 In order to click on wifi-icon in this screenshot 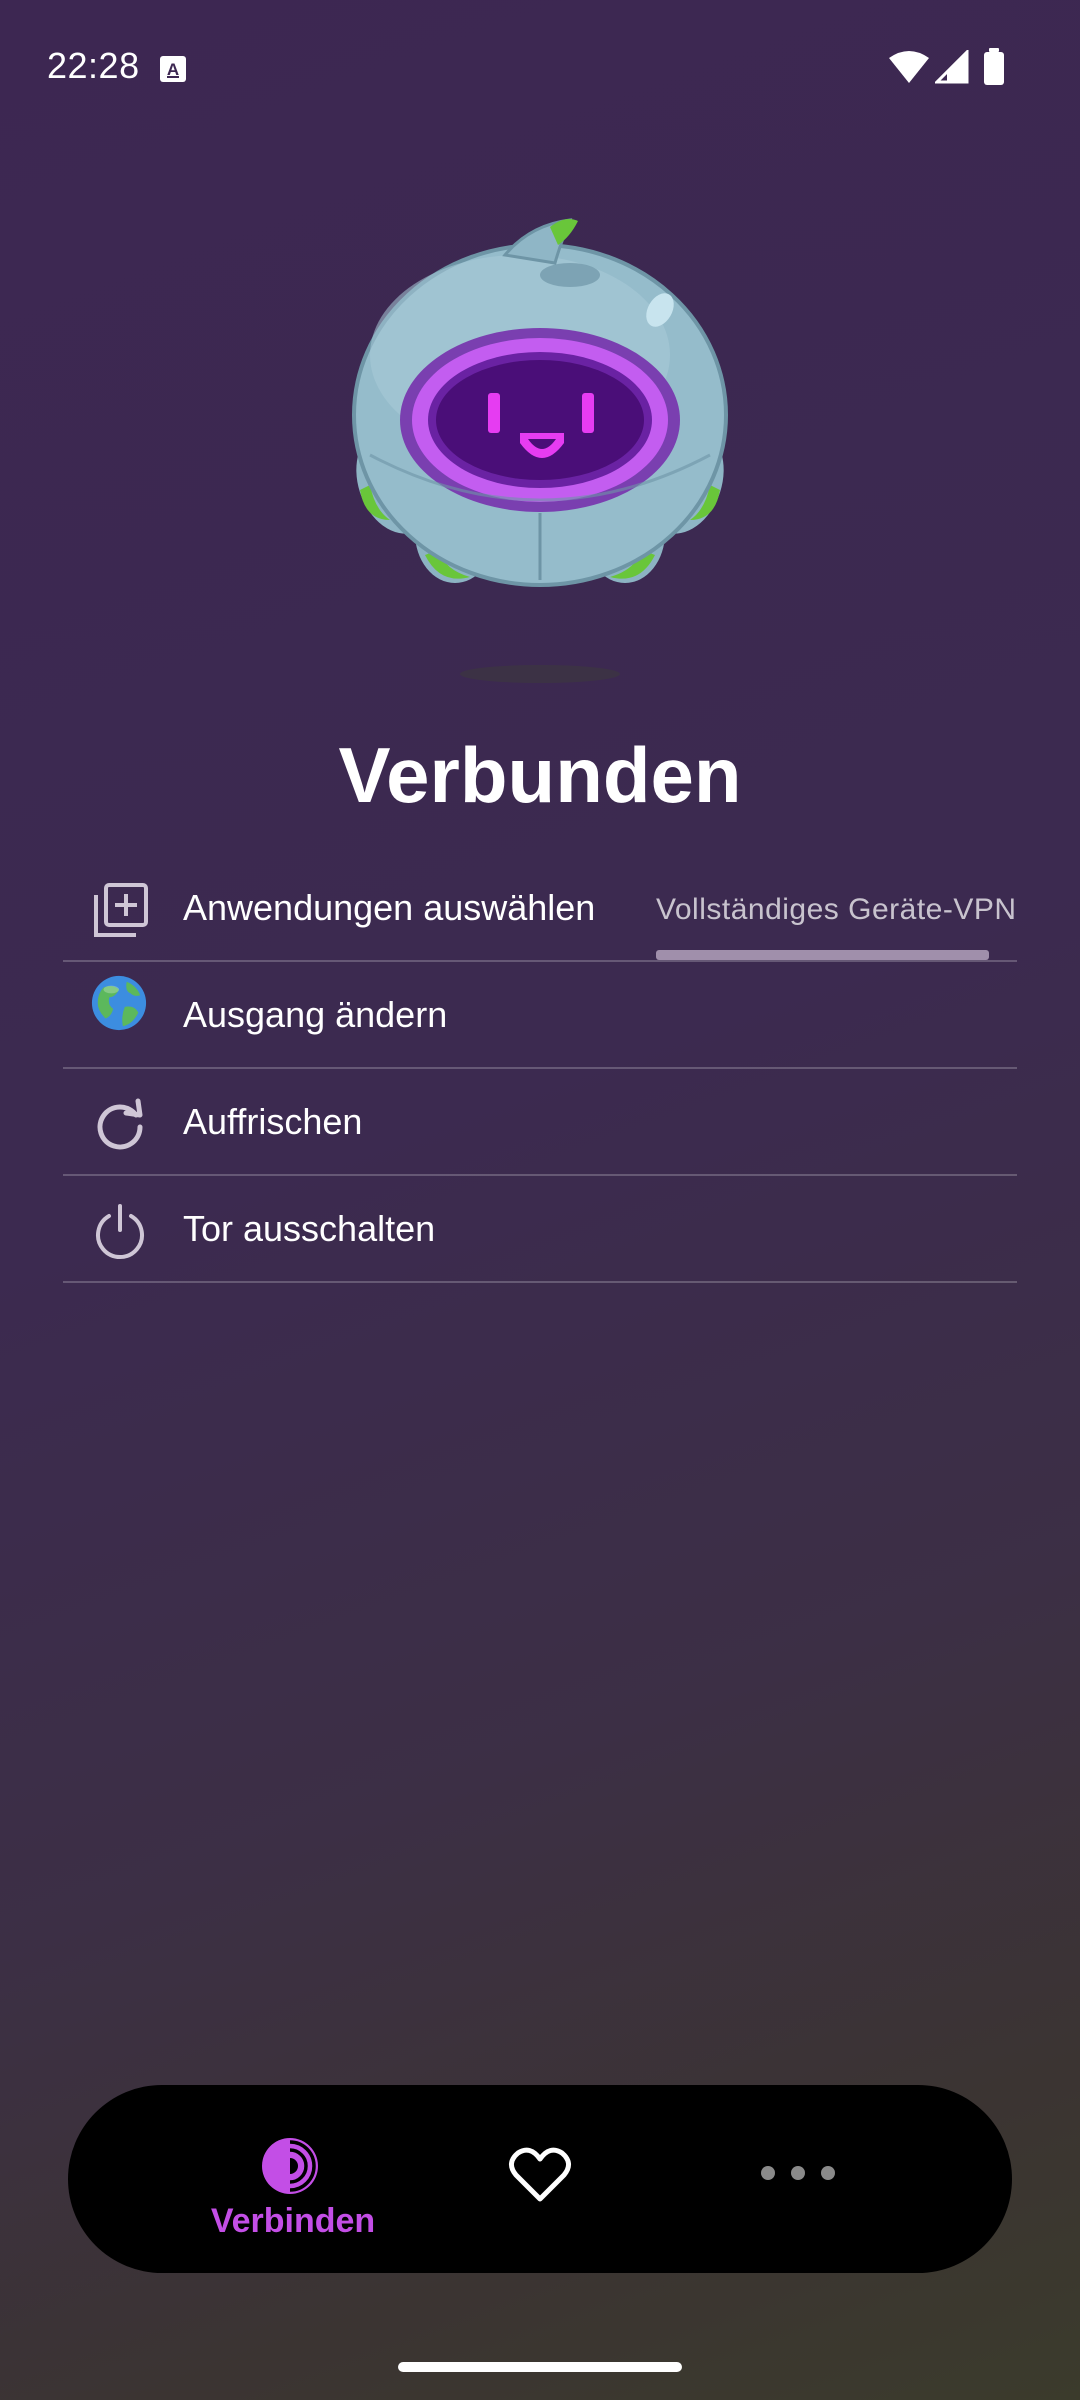, I will do `click(909, 67)`.